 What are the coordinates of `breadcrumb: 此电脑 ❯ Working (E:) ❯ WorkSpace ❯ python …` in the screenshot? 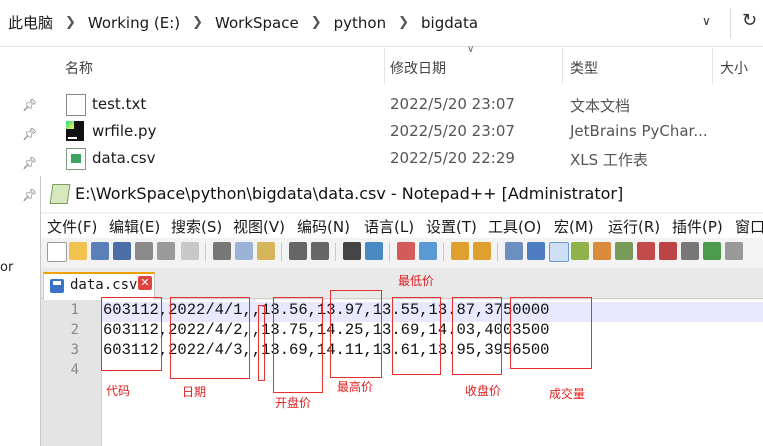 It's located at (243, 22).